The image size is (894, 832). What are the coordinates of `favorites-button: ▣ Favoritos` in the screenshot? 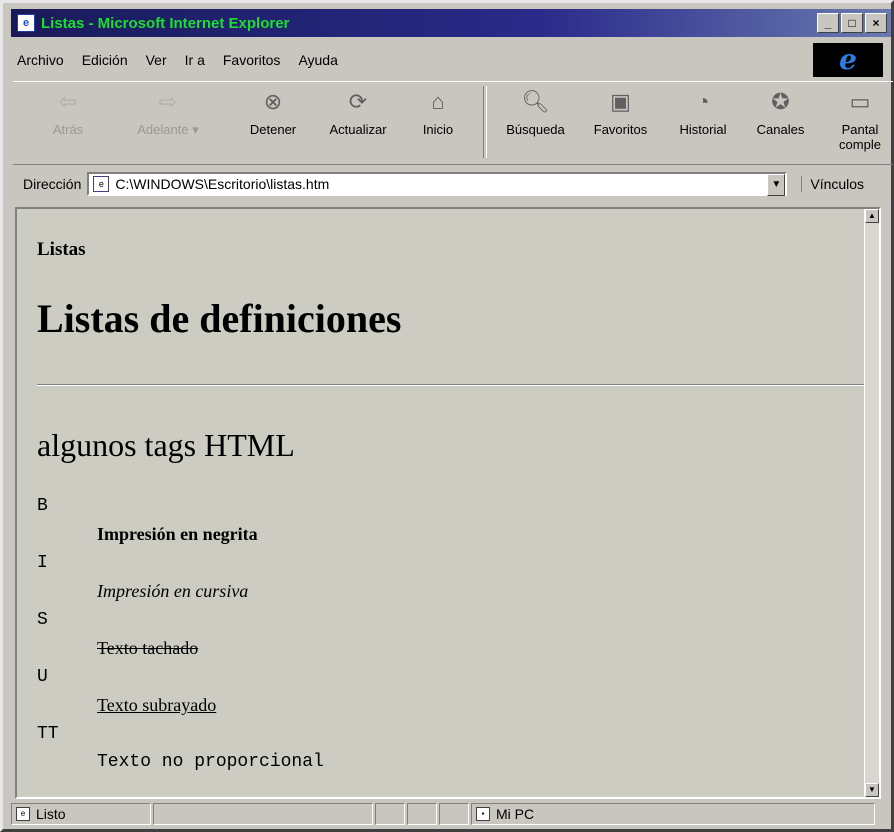 It's located at (620, 112).